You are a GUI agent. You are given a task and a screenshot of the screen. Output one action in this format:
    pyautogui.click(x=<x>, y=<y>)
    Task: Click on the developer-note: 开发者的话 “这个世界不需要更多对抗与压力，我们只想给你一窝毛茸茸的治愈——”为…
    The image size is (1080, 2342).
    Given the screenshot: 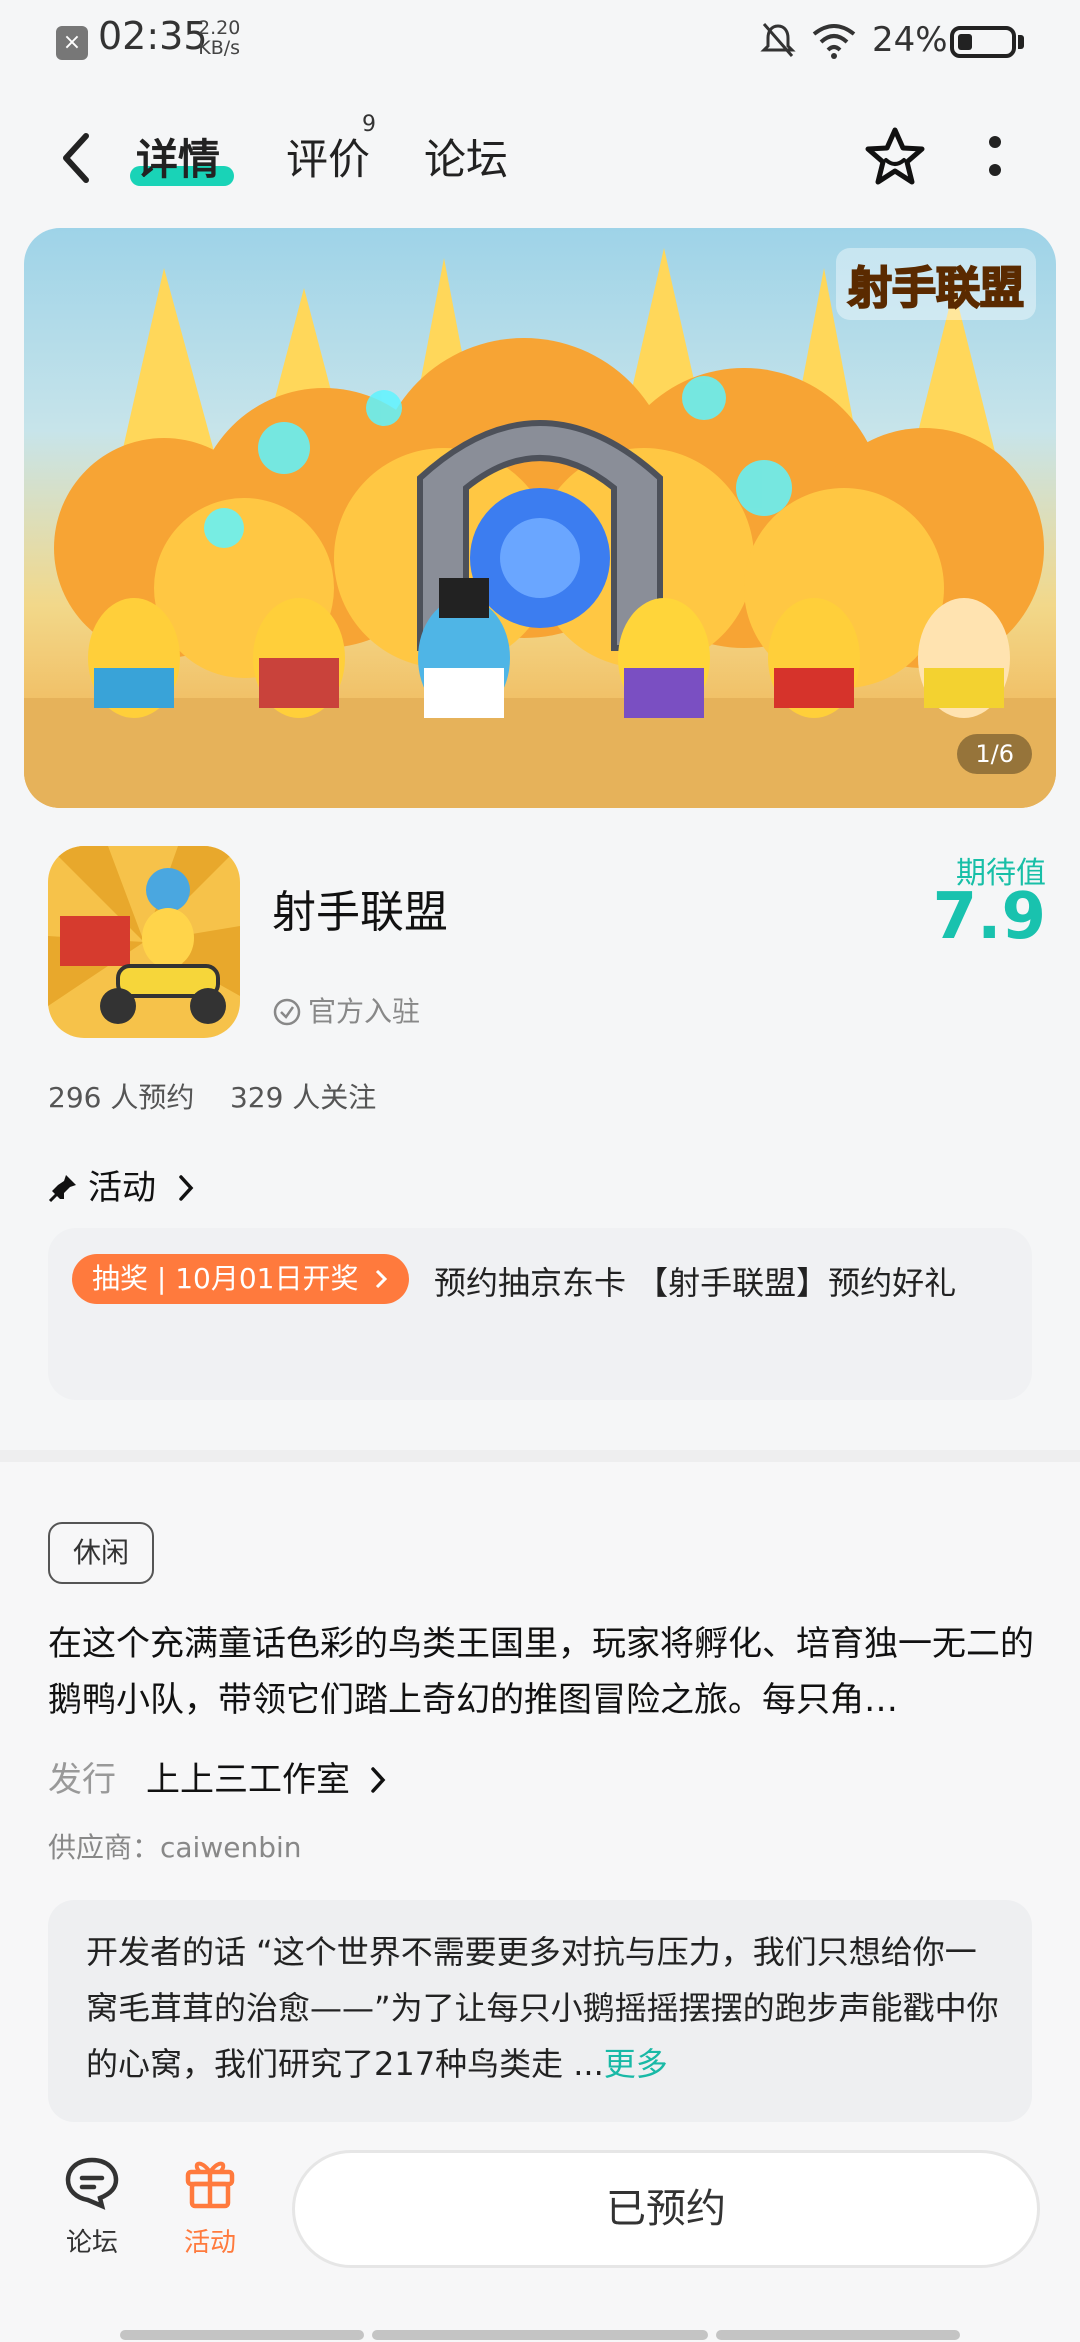 What is the action you would take?
    pyautogui.click(x=546, y=2008)
    